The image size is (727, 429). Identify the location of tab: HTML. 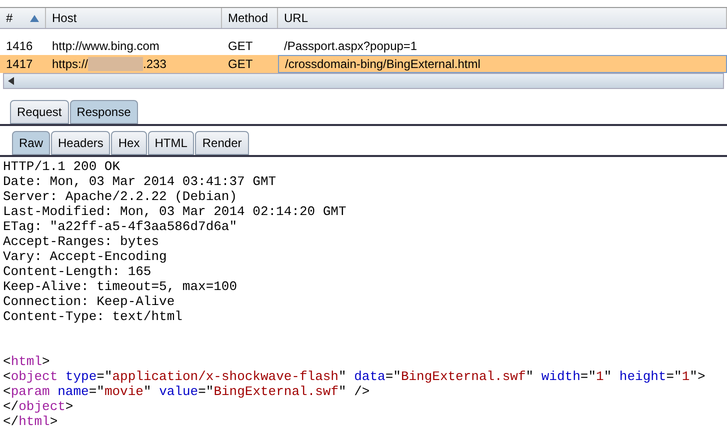
(171, 143).